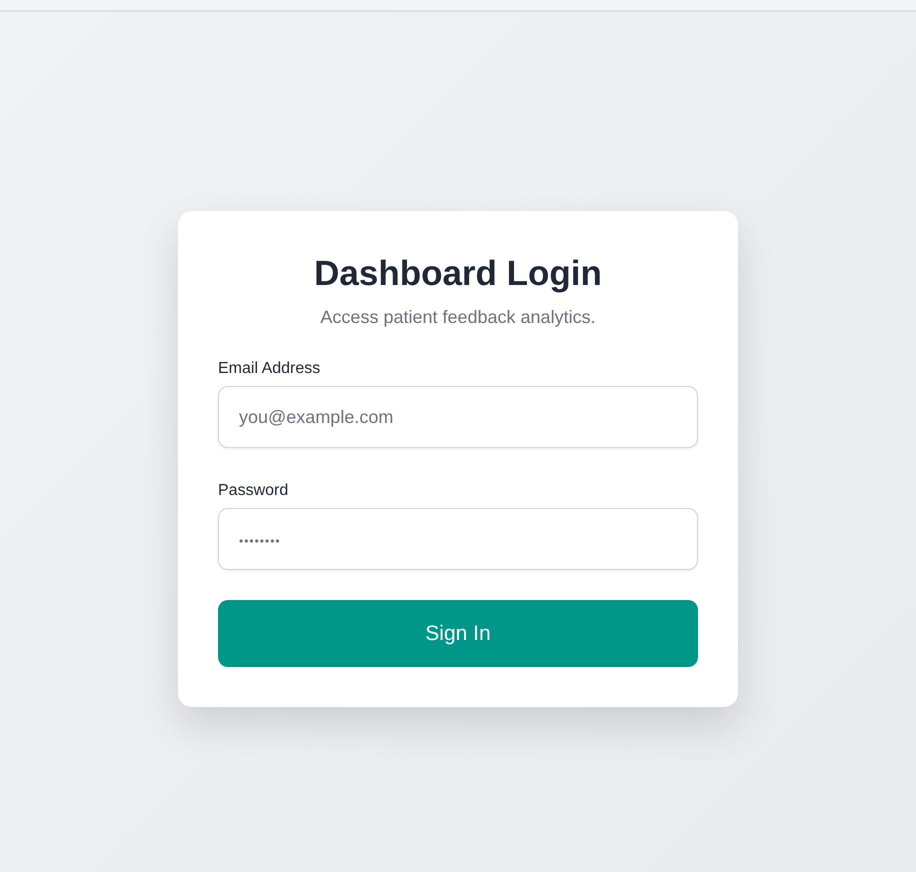 The width and height of the screenshot is (916, 872). Describe the element at coordinates (270, 369) in the screenshot. I see `field-label: Email Address` at that location.